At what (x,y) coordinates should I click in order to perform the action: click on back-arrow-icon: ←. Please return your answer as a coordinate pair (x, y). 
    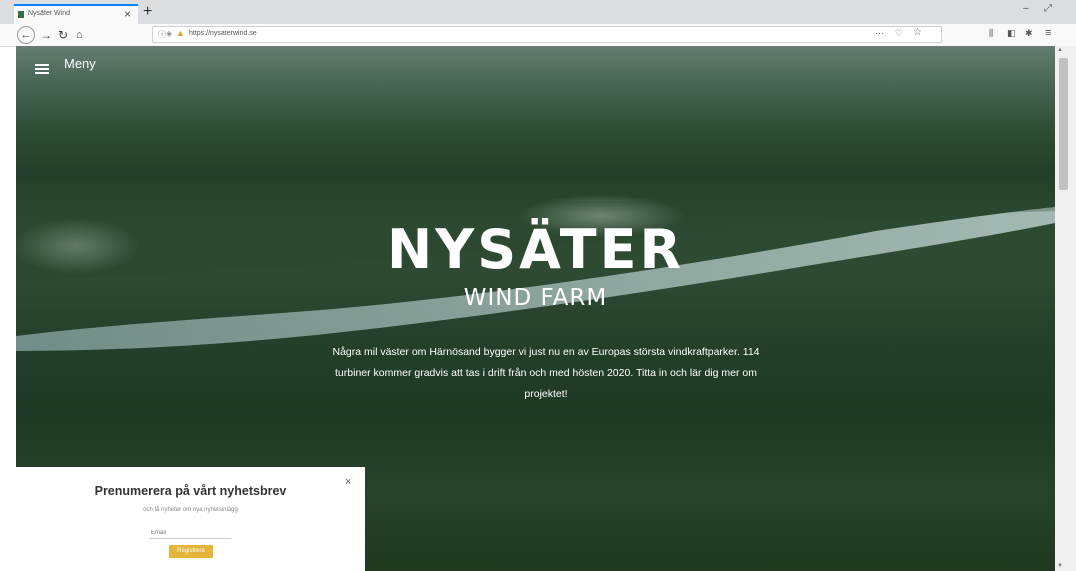
    Looking at the image, I should click on (26, 35).